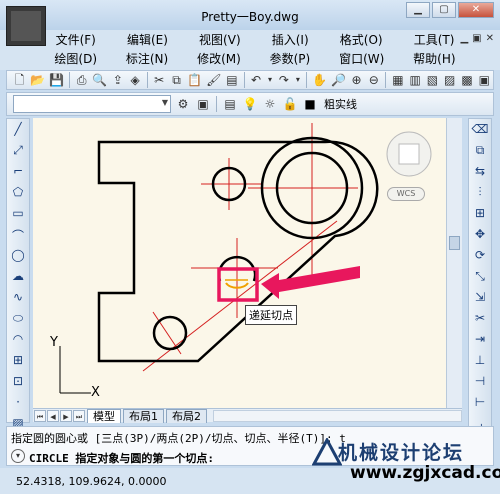  I want to click on extend-icon: ⇥, so click(480, 341).